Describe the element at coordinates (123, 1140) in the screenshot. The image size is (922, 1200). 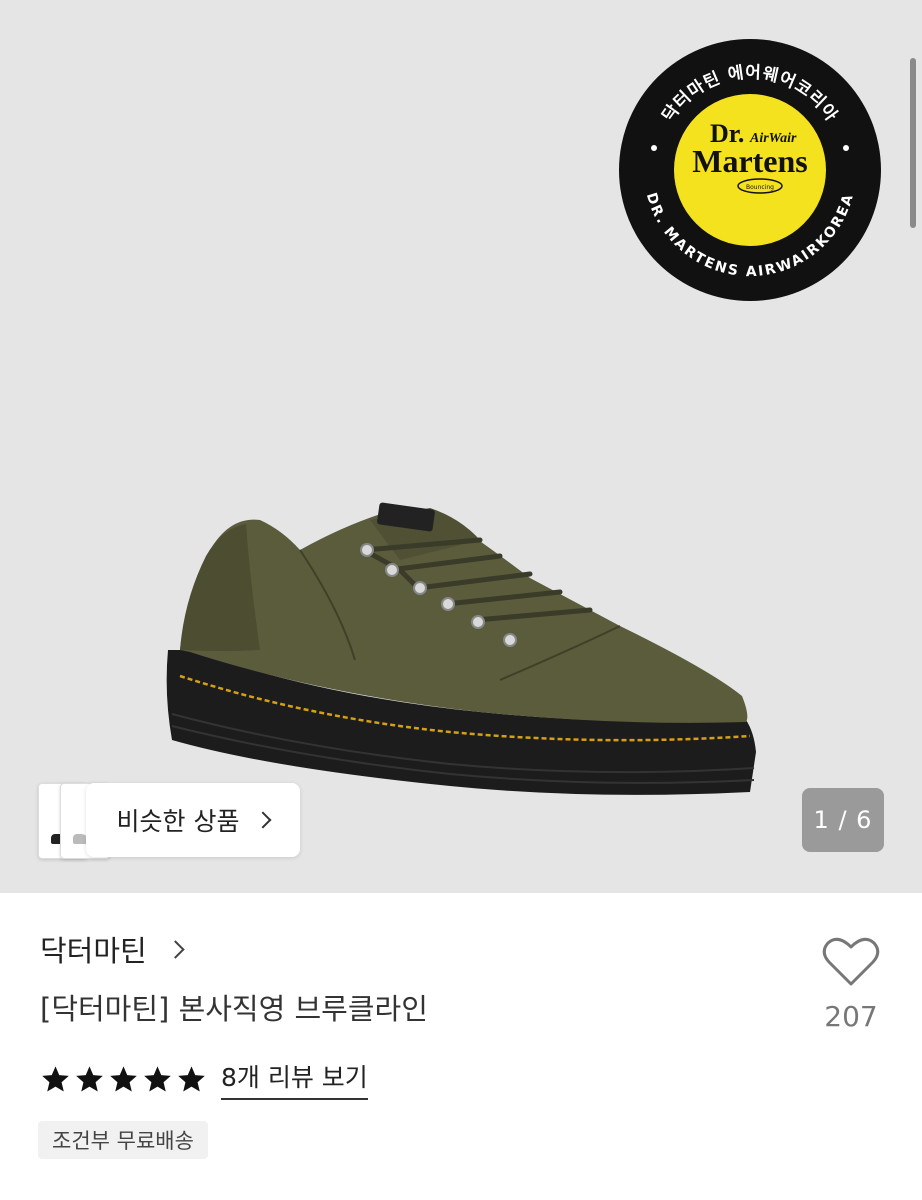
I see `shipping-badge: 조건부 무료배송` at that location.